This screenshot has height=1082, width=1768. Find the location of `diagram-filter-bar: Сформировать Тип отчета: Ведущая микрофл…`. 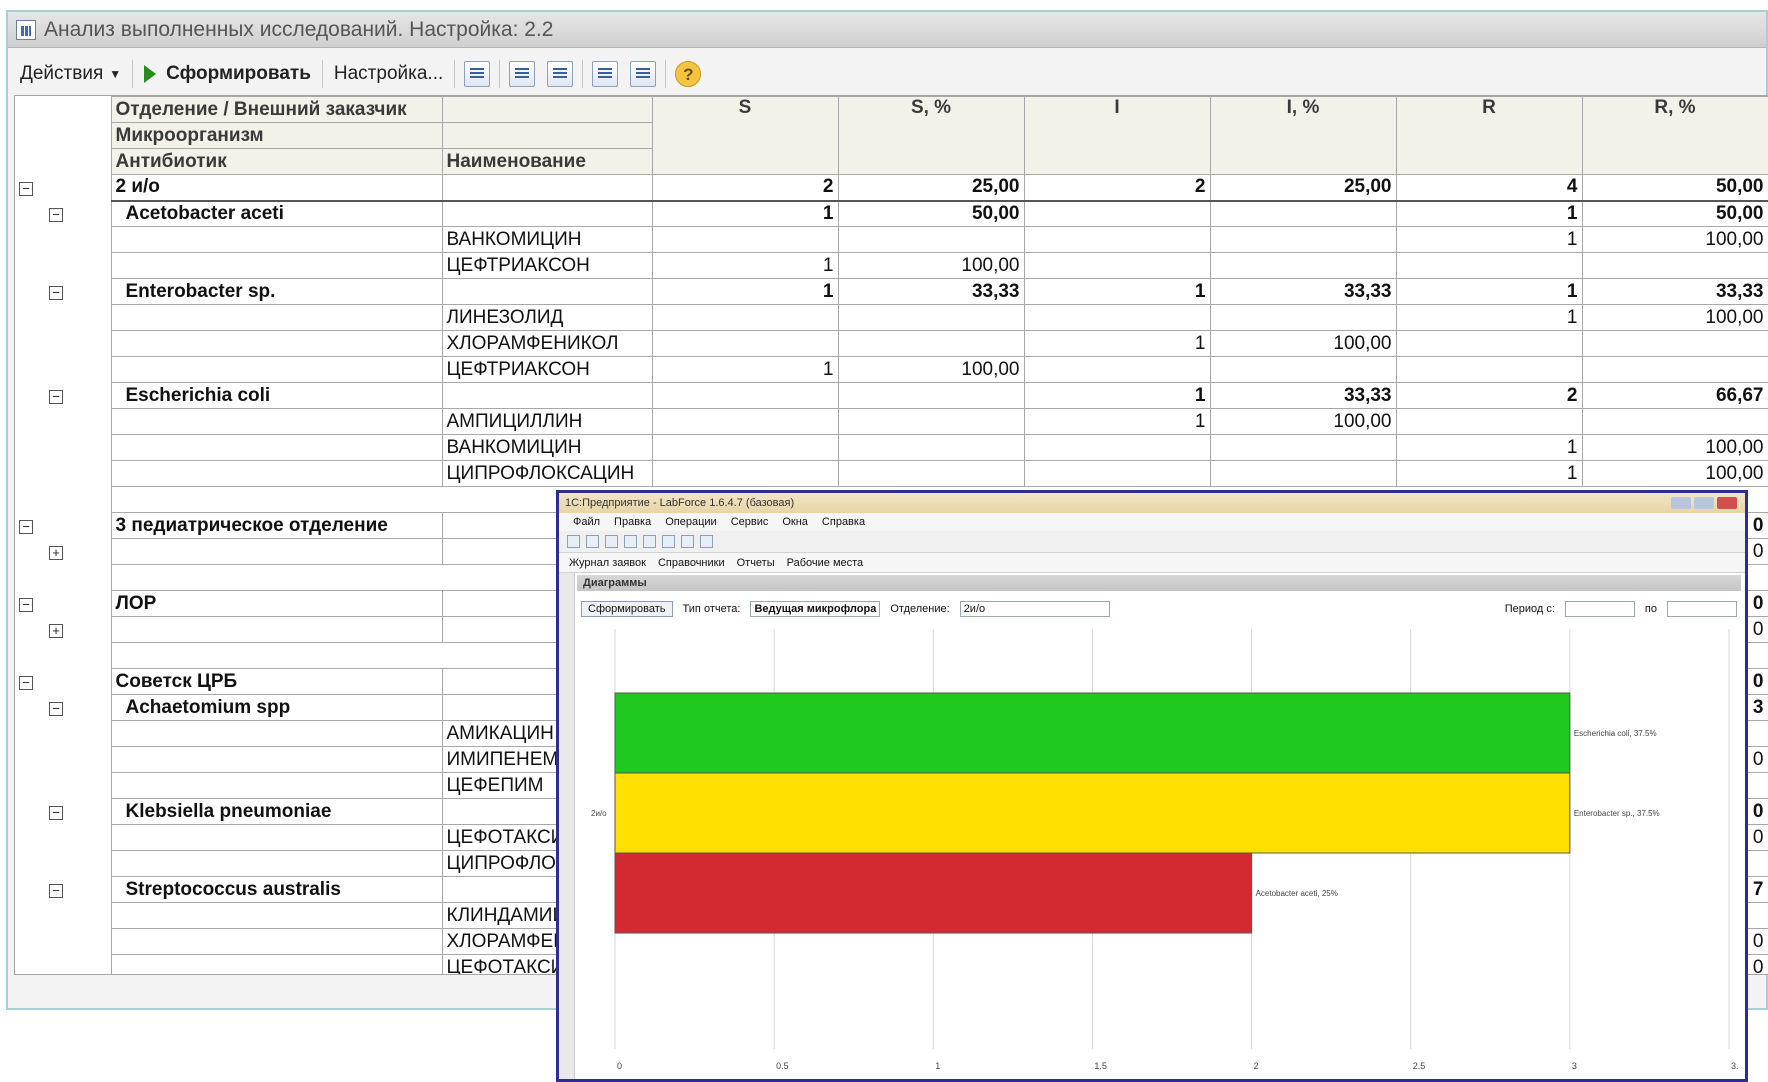

diagram-filter-bar: Сформировать Тип отчета: Ведущая микрофл… is located at coordinates (1159, 609).